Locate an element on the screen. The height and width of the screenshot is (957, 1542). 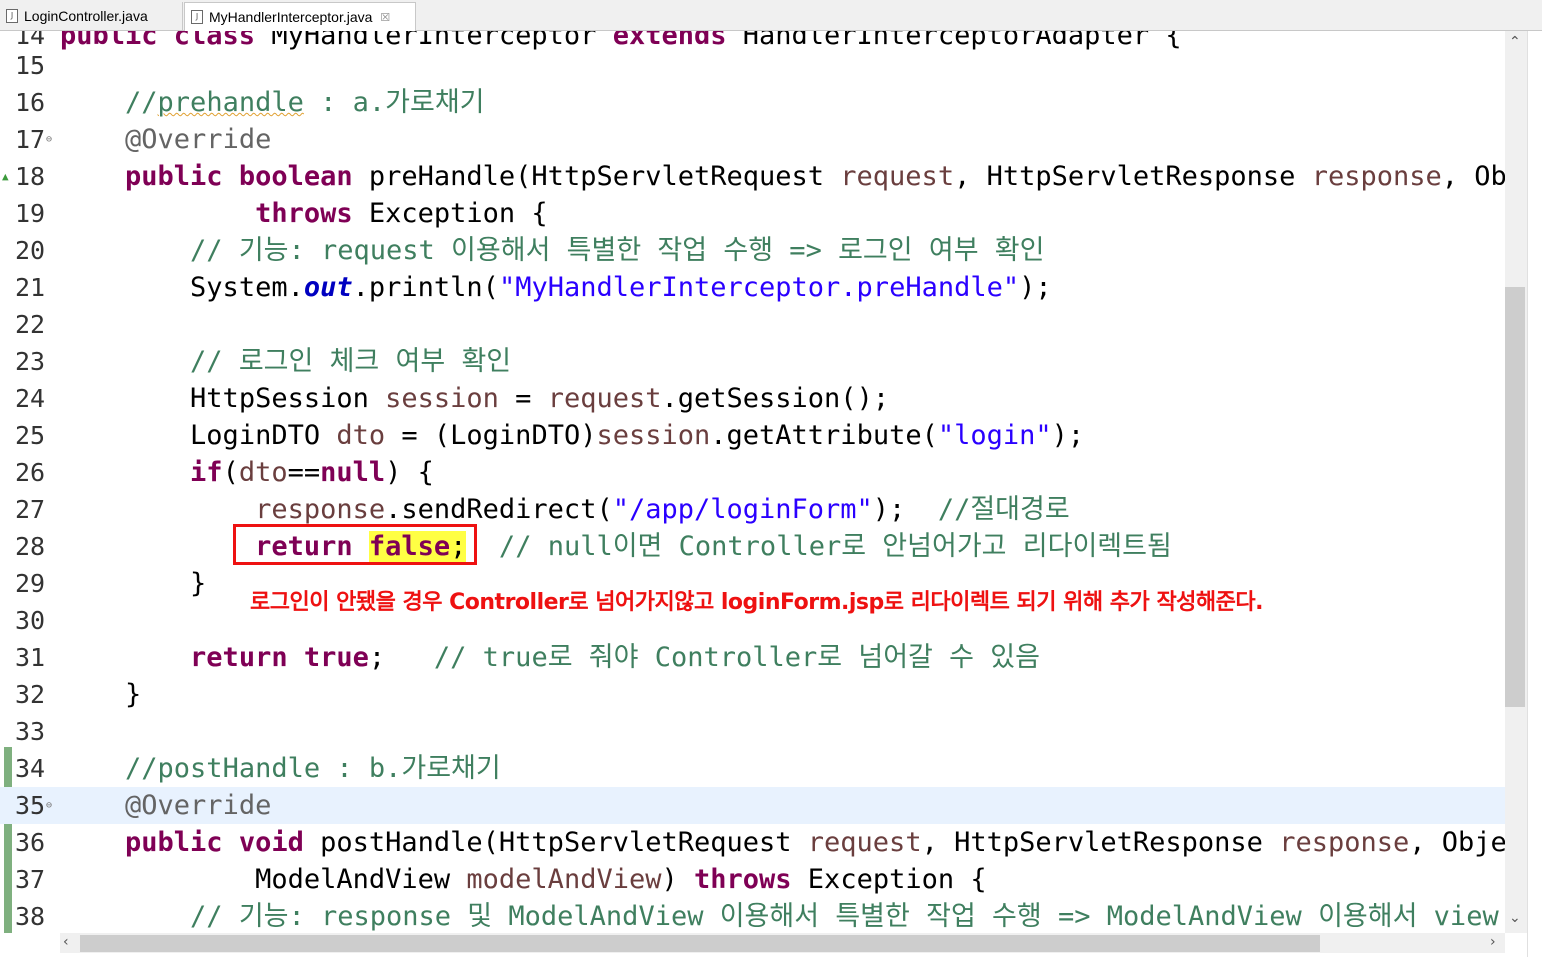
line-number: 36 is located at coordinates (30, 842).